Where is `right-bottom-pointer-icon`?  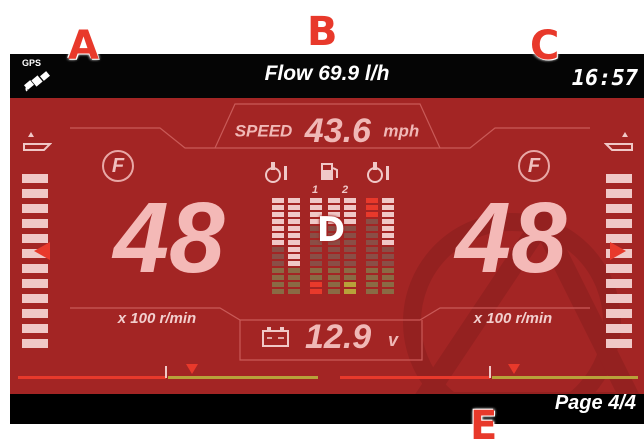
right-bottom-pointer-icon is located at coordinates (514, 369).